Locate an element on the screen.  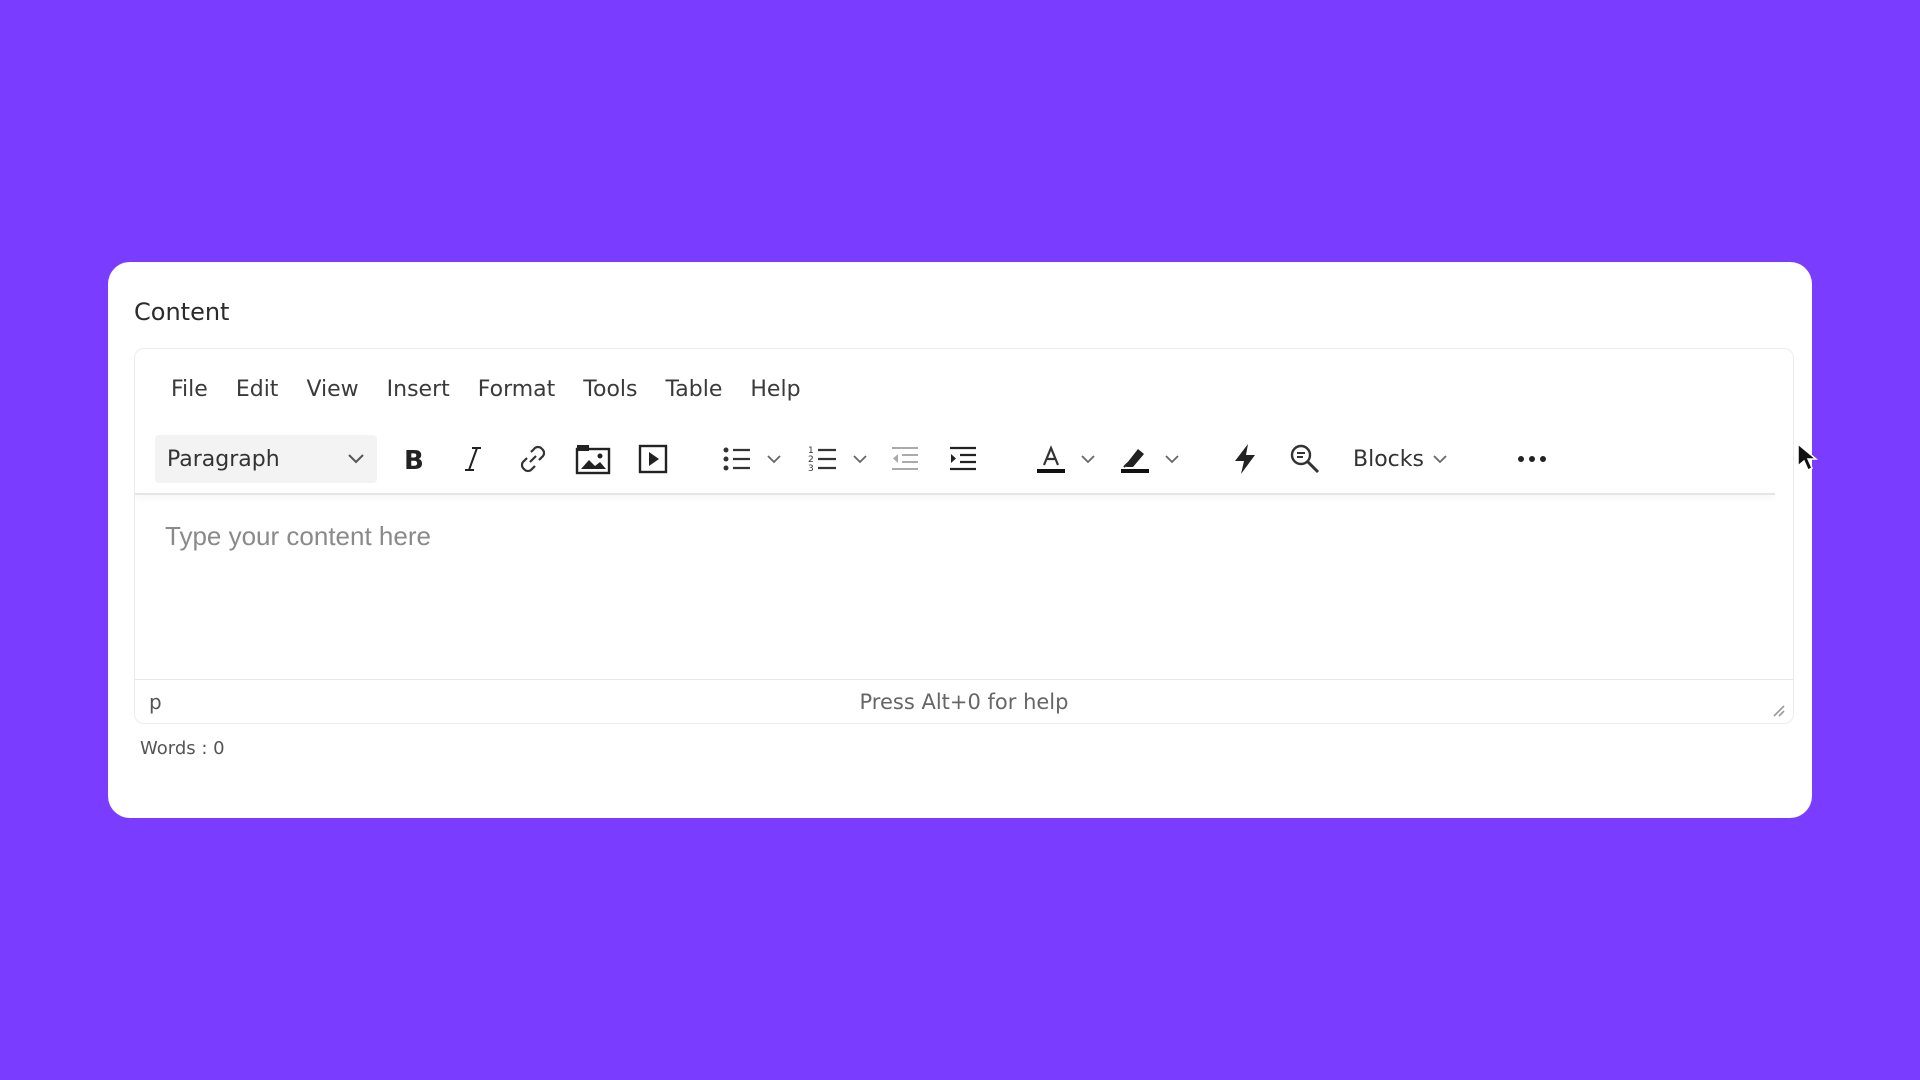
italic-button is located at coordinates (473, 459).